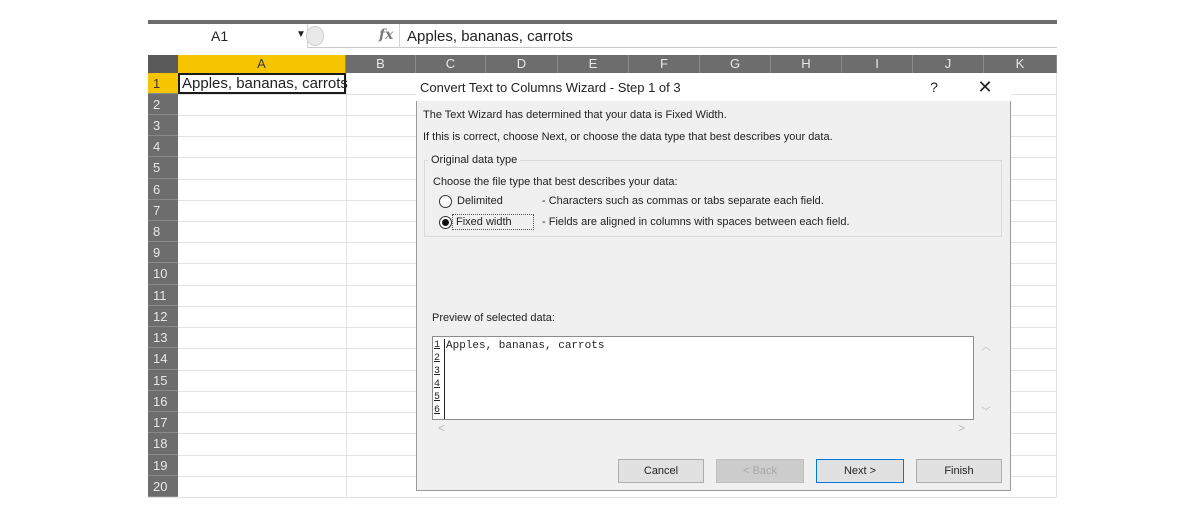  I want to click on row-header-1: 1, so click(163, 83).